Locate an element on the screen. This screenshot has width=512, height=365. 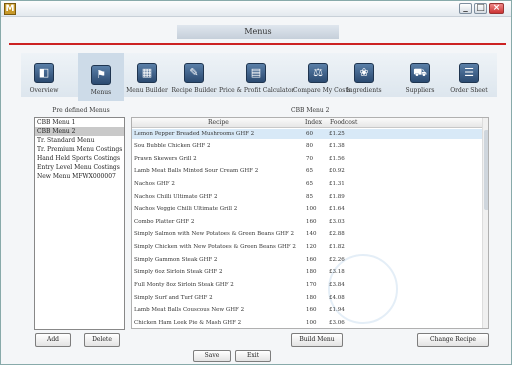
cell-recipe: Chicken Ham Leek Pie & Mash GHF 2 is located at coordinates (188, 323).